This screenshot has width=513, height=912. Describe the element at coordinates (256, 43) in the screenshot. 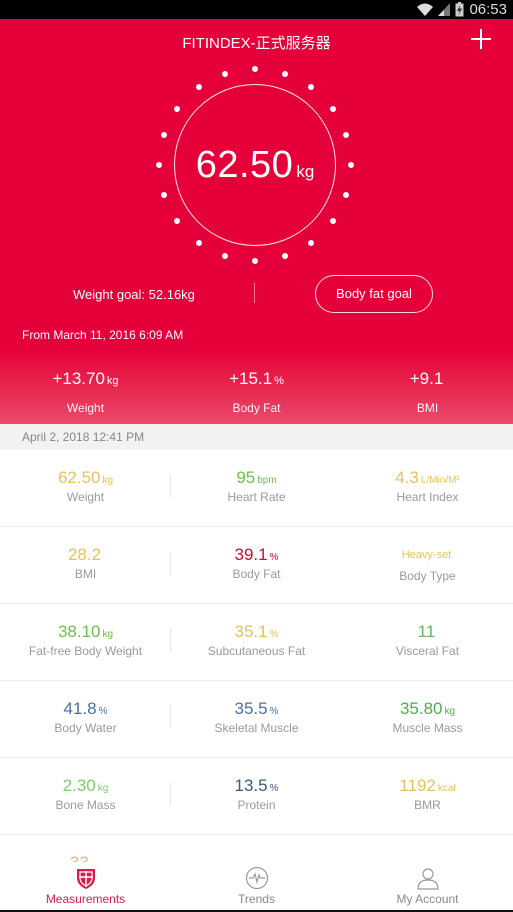

I see `app-title: FITINDEX-正式服务器` at that location.